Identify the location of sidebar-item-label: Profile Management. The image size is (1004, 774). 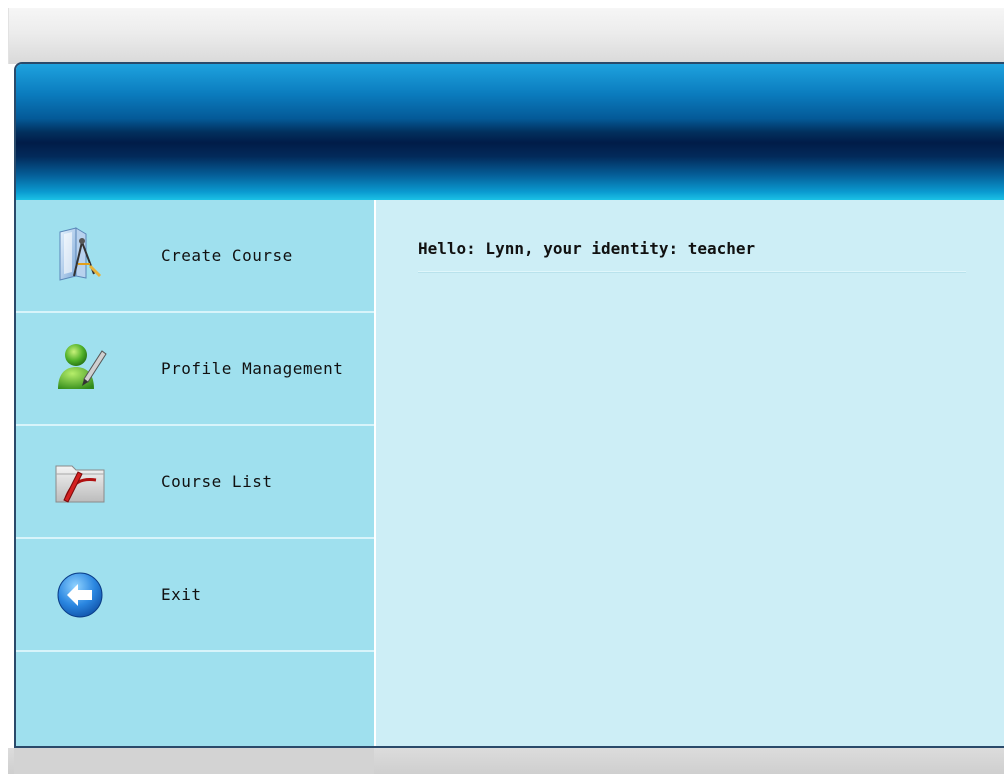
(252, 368).